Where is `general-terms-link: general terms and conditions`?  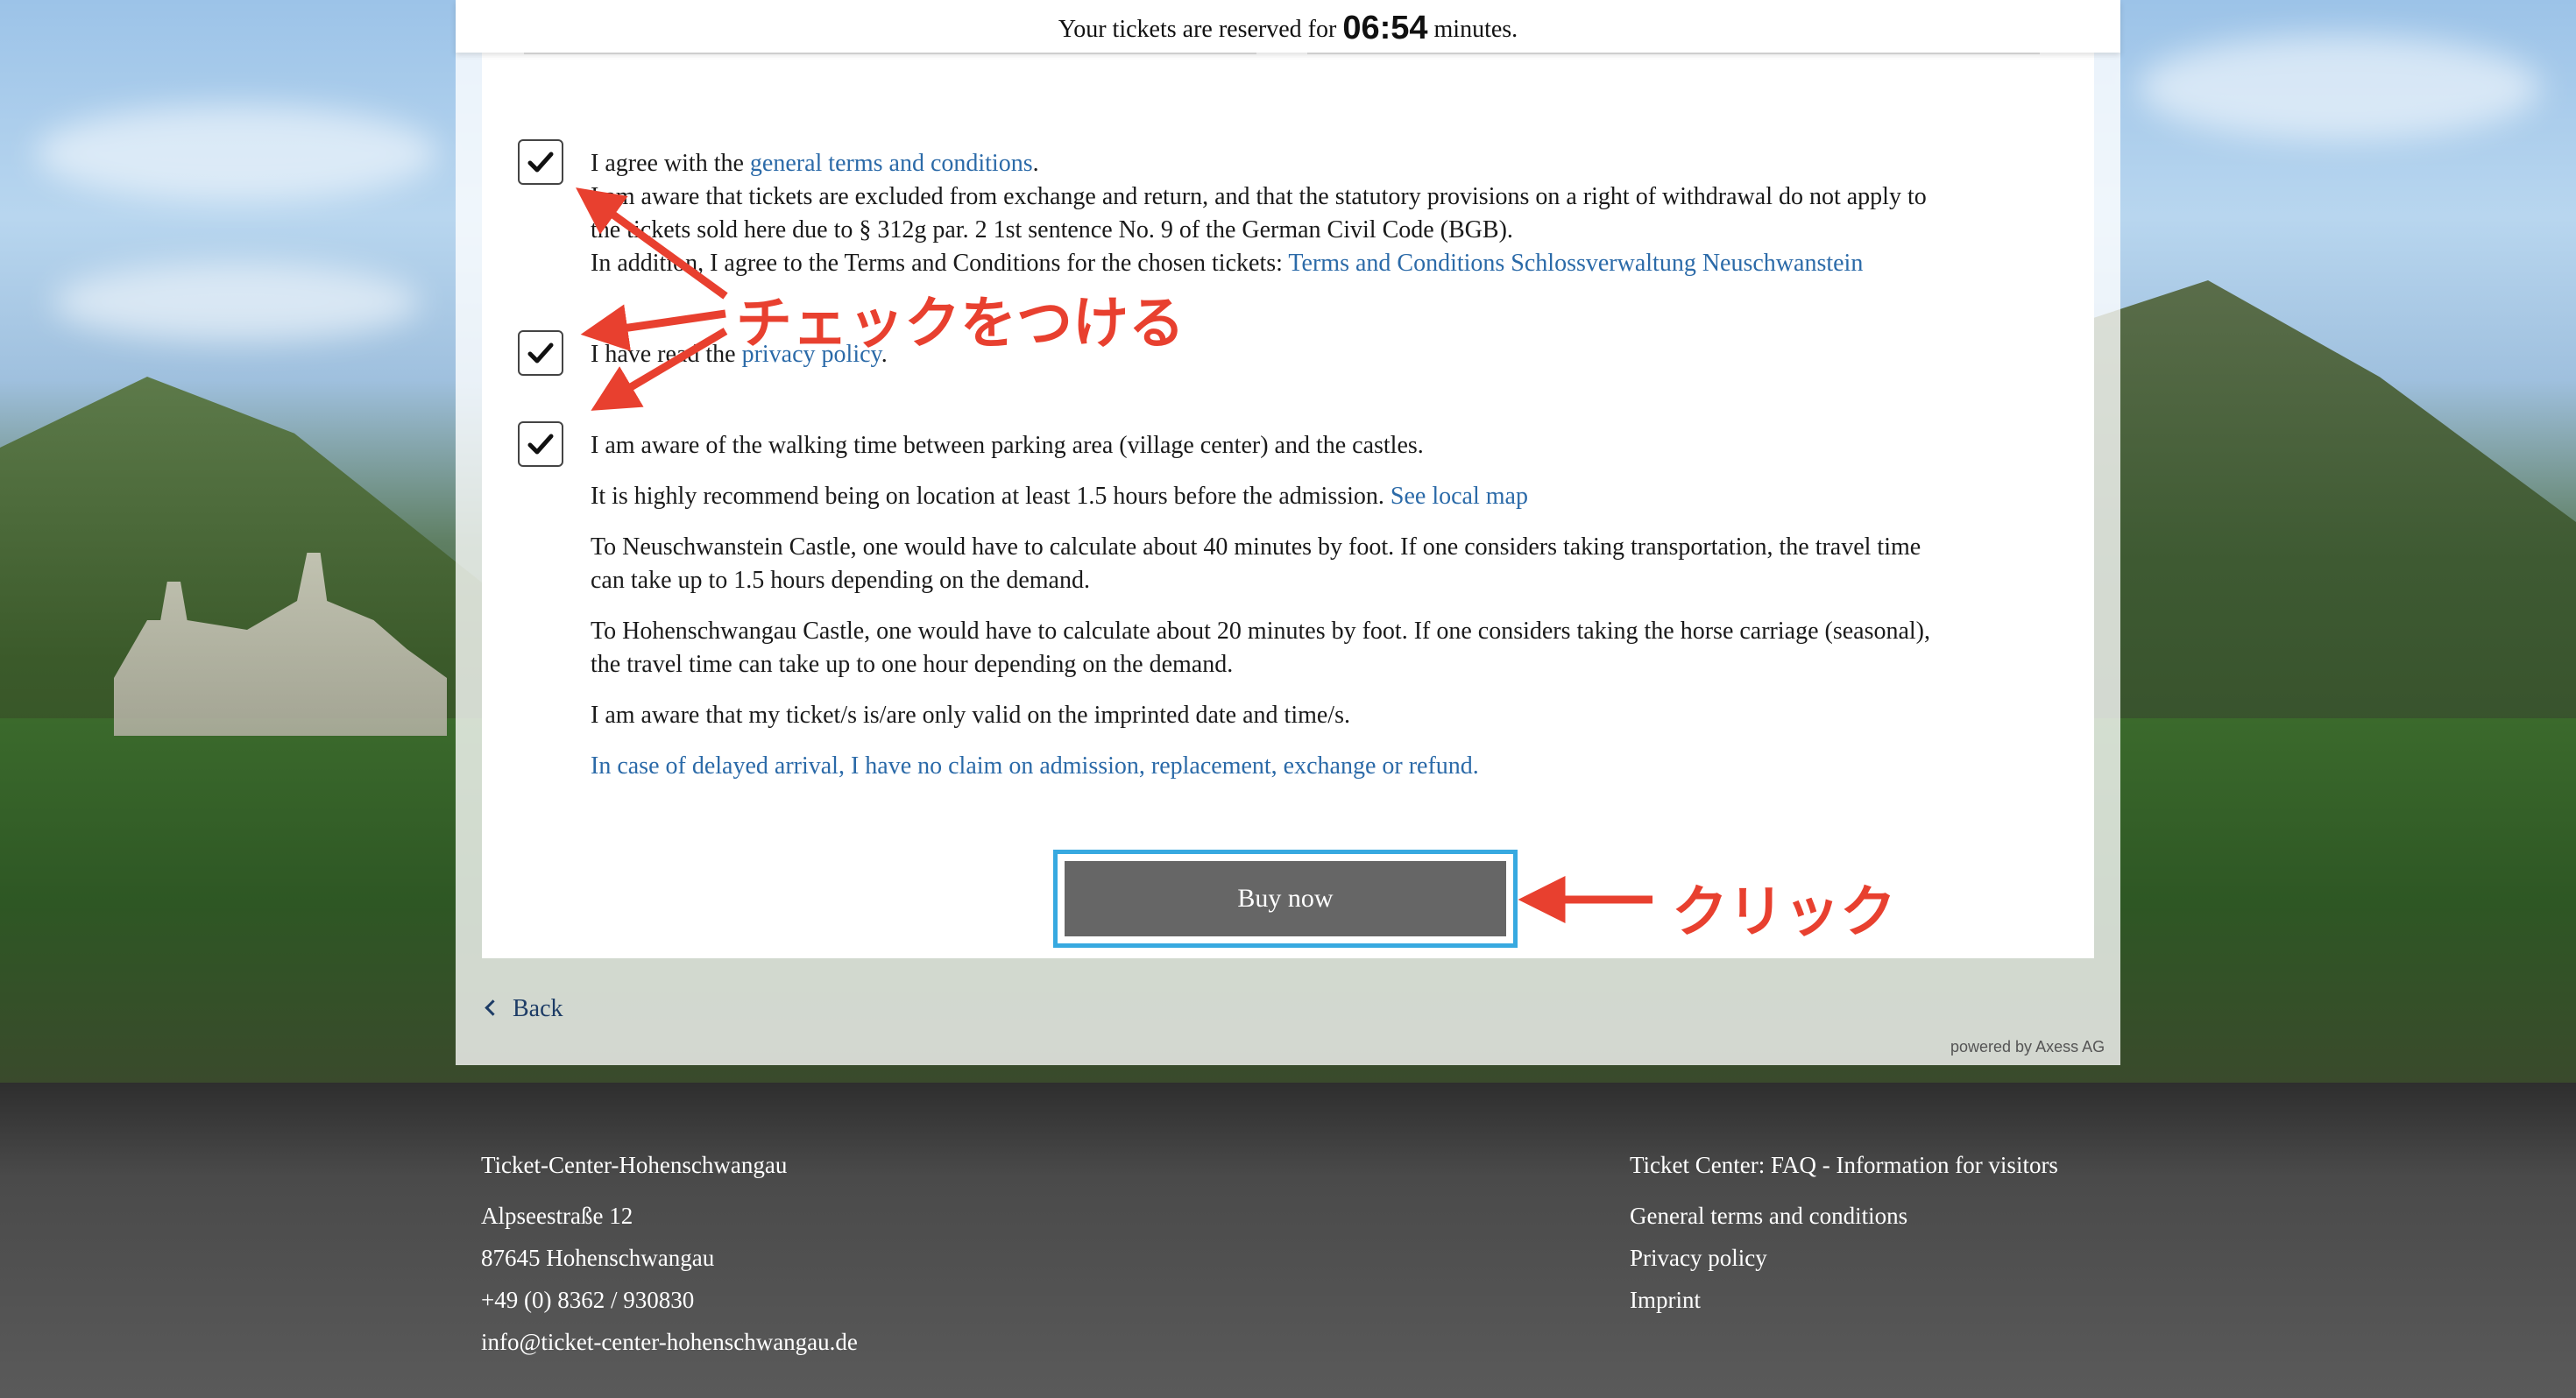
general-terms-link: general terms and conditions is located at coordinates (891, 163).